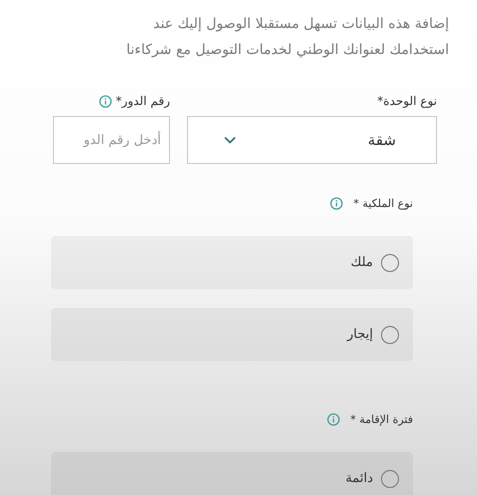  I want to click on radio-option: إيجار, so click(232, 334).